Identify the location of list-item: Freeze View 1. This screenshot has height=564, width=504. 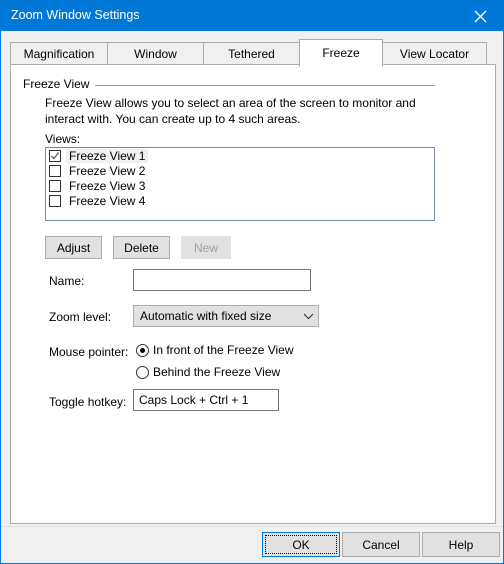
(240, 156).